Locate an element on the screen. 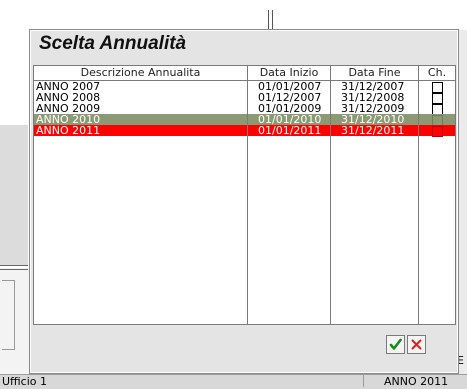 This screenshot has width=467, height=389. cancel-button is located at coordinates (416, 344).